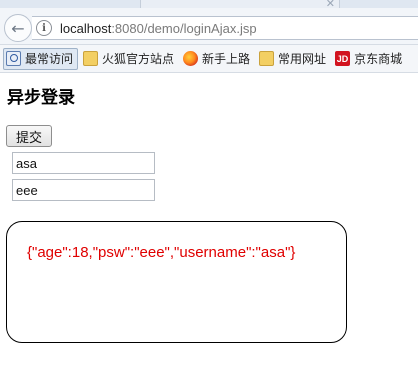 This screenshot has height=386, width=418. Describe the element at coordinates (138, 59) in the screenshot. I see `bookmark-label: 火狐官方站点` at that location.